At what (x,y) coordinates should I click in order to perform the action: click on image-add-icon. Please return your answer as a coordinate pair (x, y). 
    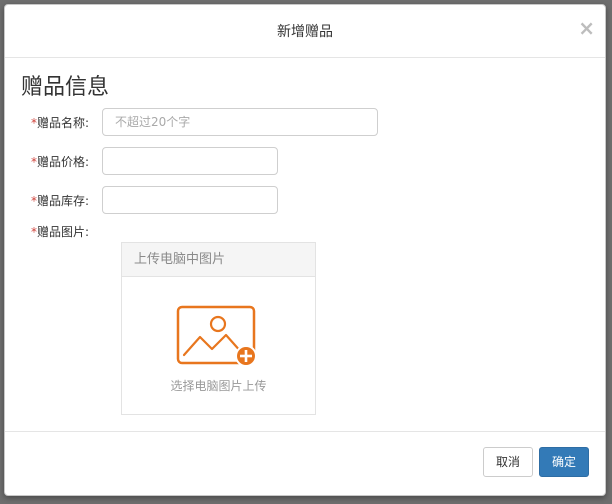
    Looking at the image, I should click on (218, 339).